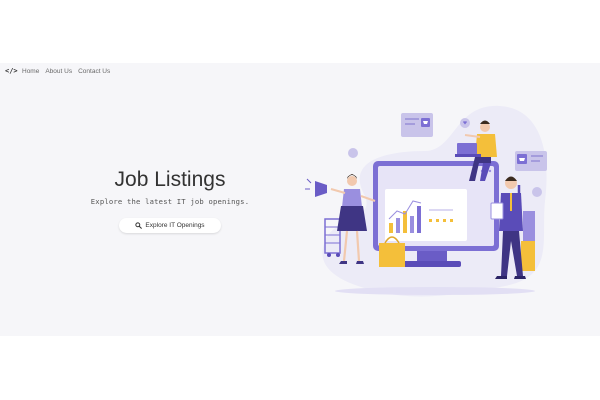  Describe the element at coordinates (417, 125) in the screenshot. I see `floating-card-cart-left` at that location.